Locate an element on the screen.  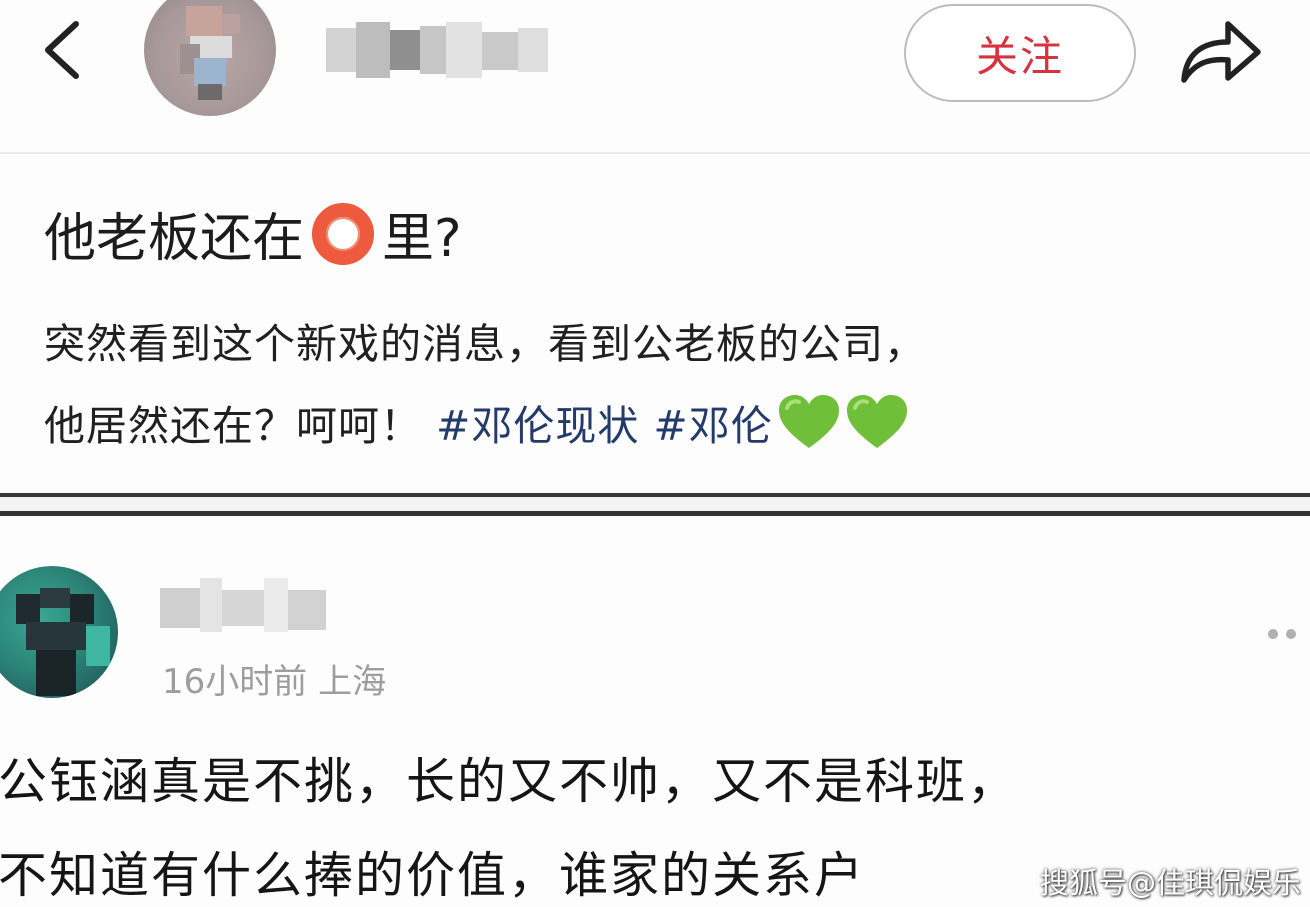
separator is located at coordinates (655, 513).